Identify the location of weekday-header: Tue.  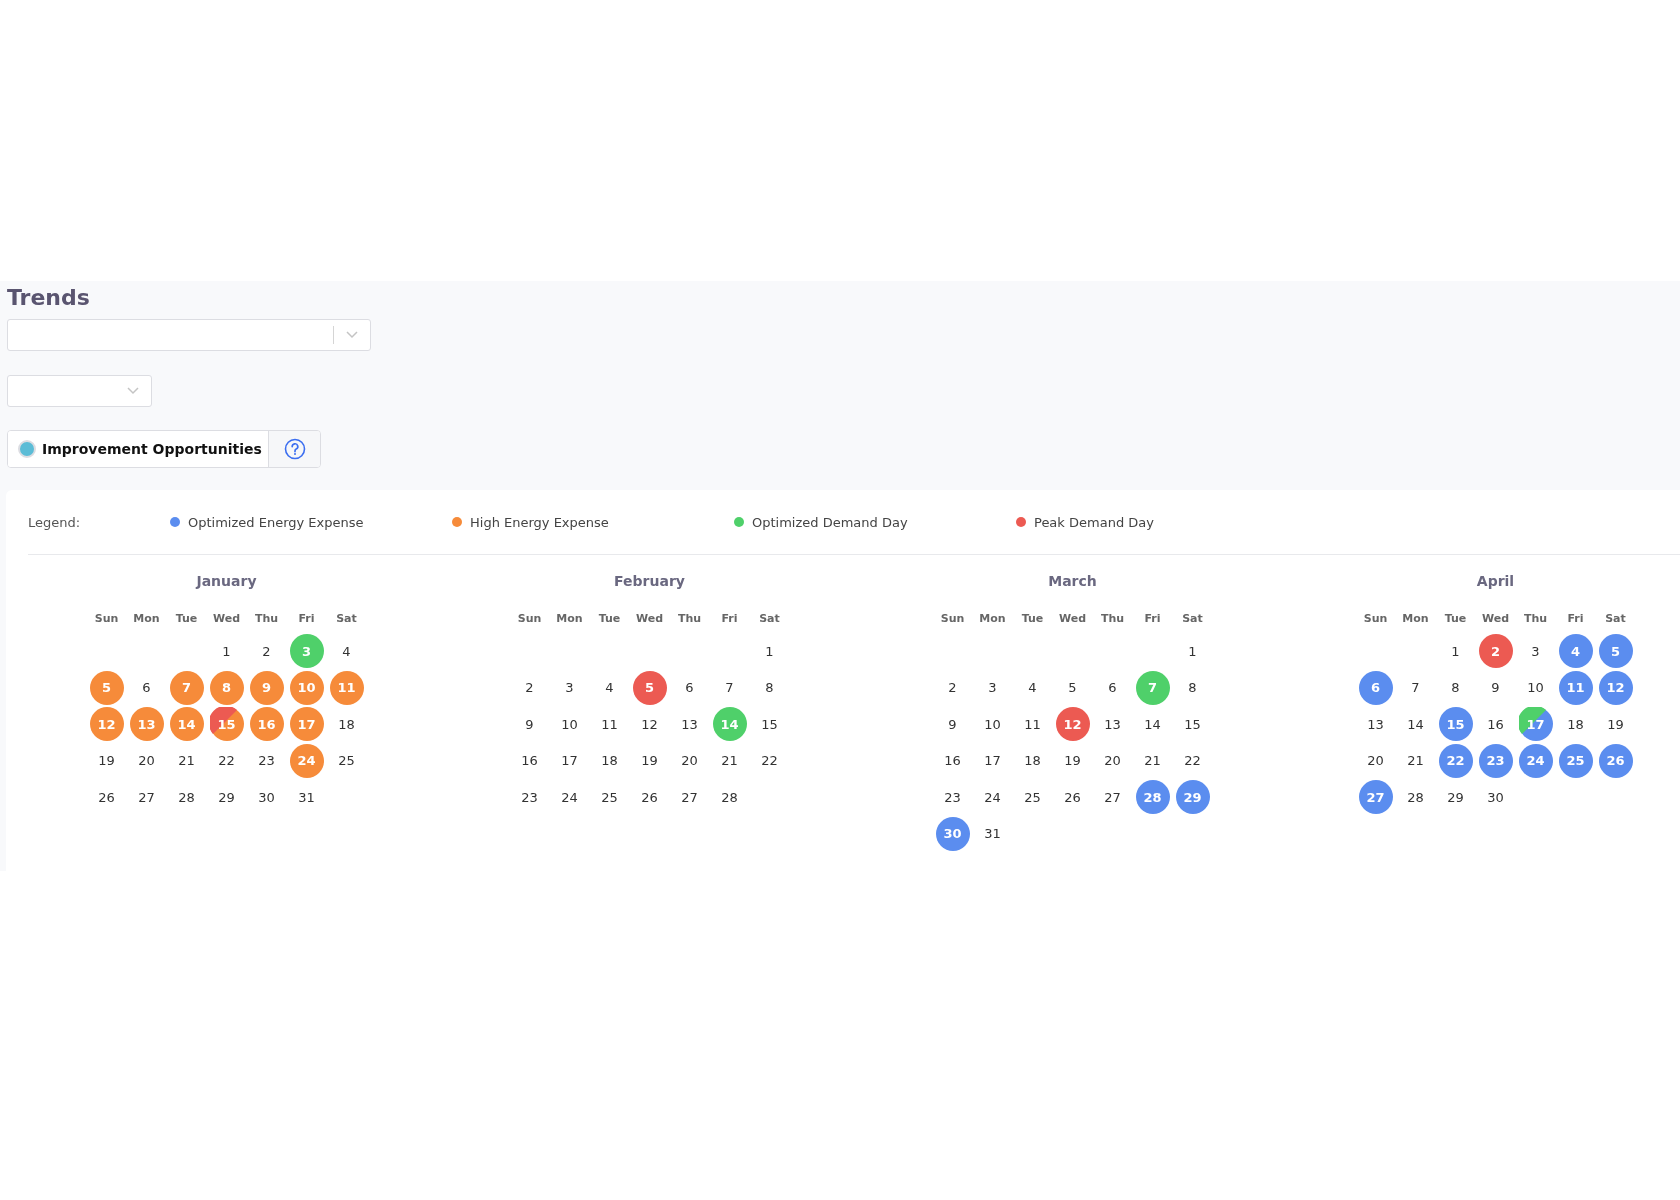
(1455, 619).